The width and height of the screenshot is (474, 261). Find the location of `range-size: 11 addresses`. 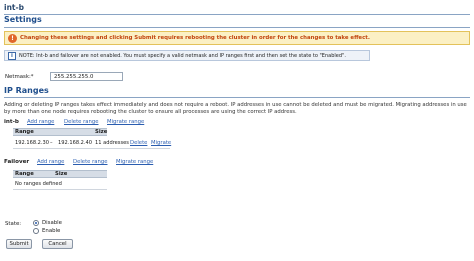

range-size: 11 addresses is located at coordinates (112, 143).